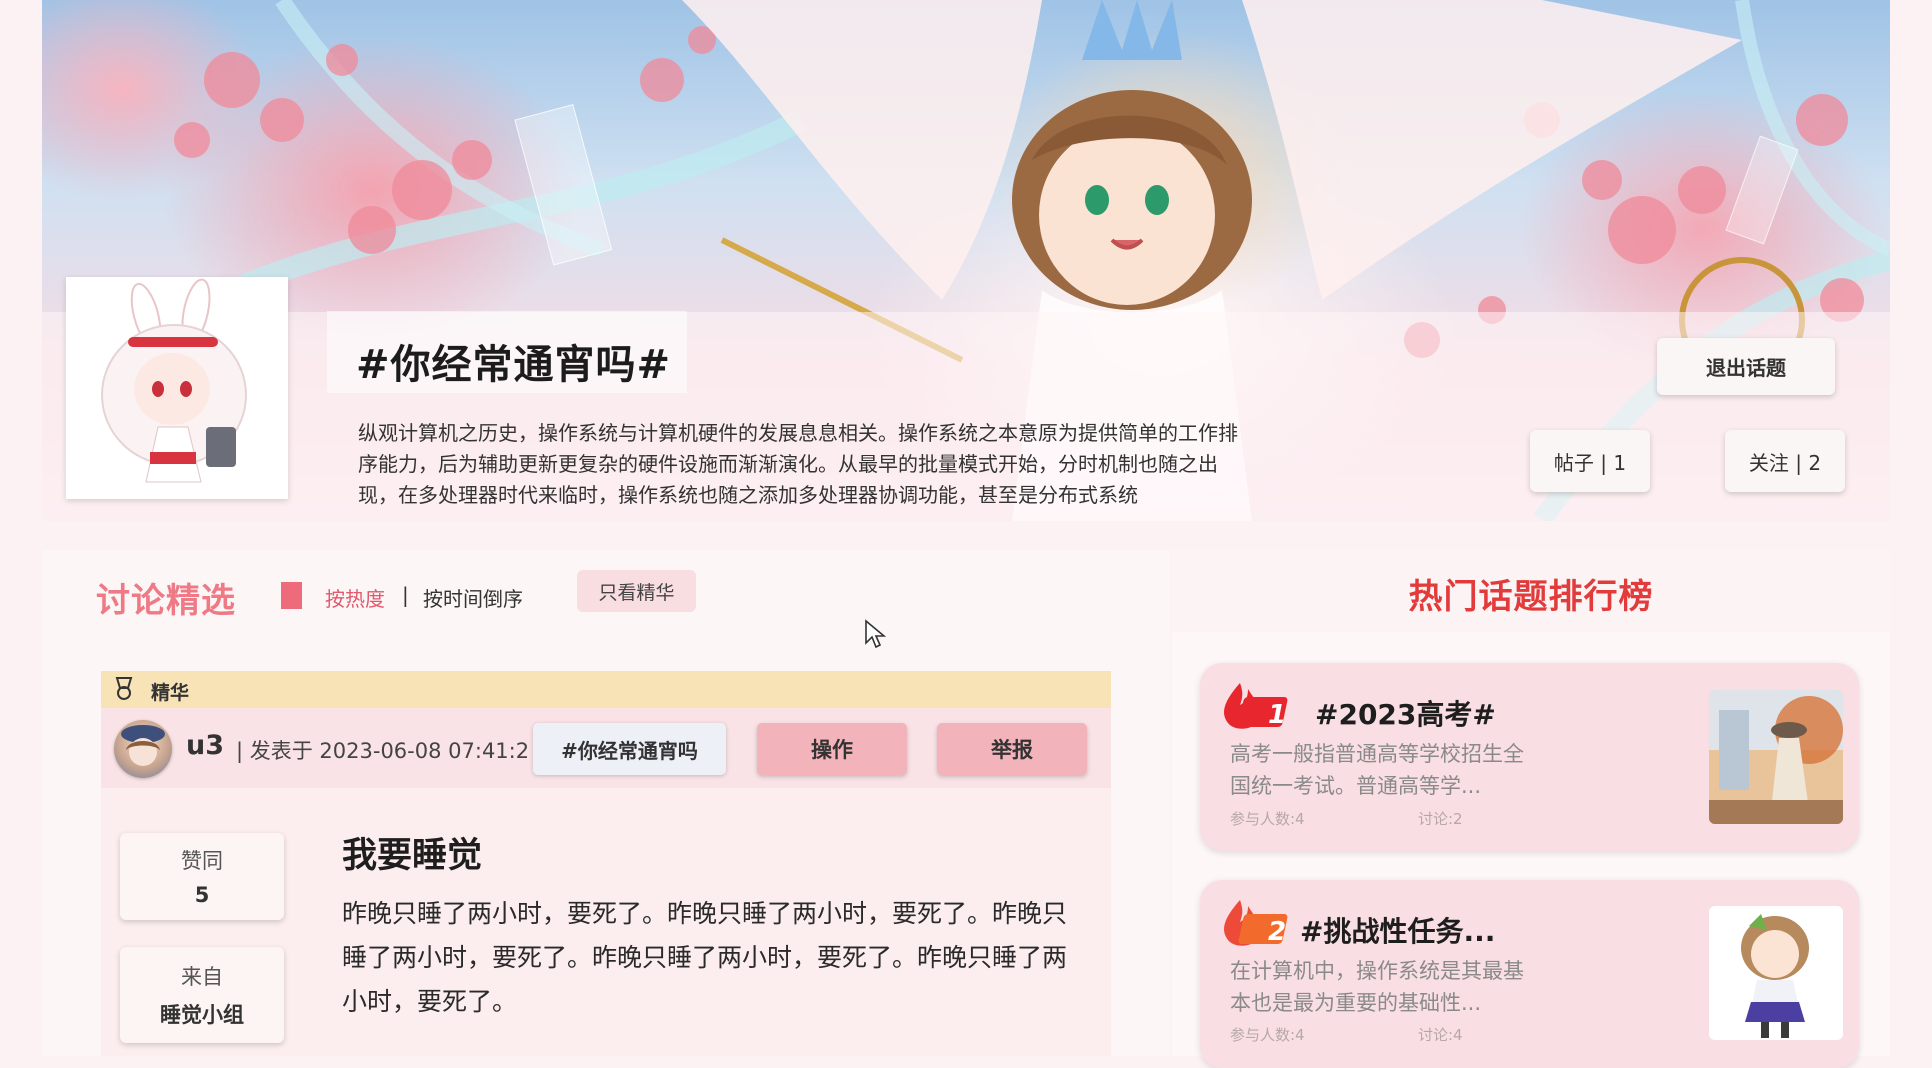 This screenshot has width=1932, height=1068. What do you see at coordinates (166, 601) in the screenshot?
I see `discussion-section-title: 讨论精选` at bounding box center [166, 601].